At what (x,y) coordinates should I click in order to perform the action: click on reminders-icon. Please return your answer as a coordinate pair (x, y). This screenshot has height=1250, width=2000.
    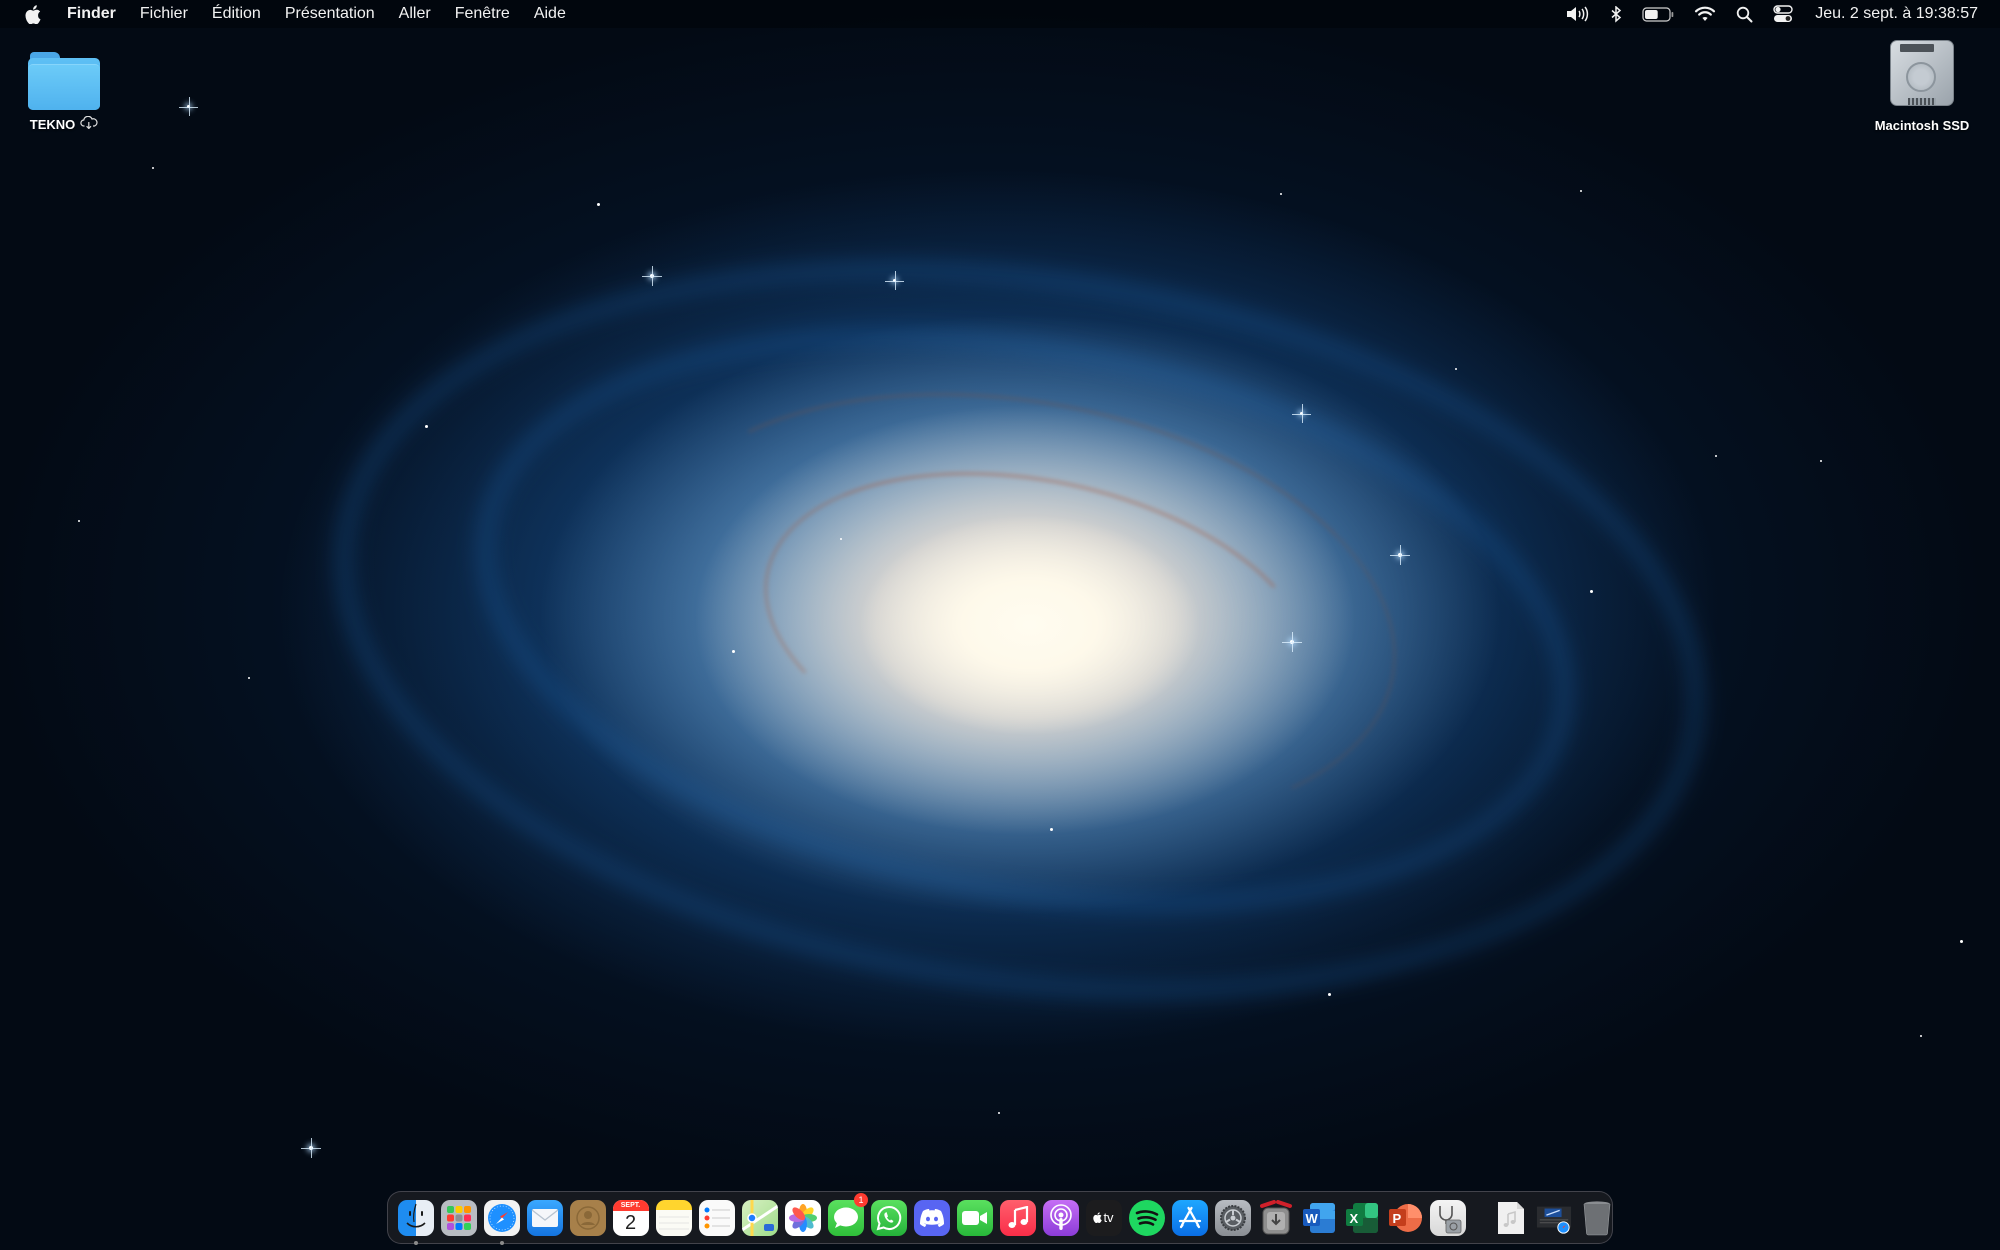
    Looking at the image, I should click on (716, 1217).